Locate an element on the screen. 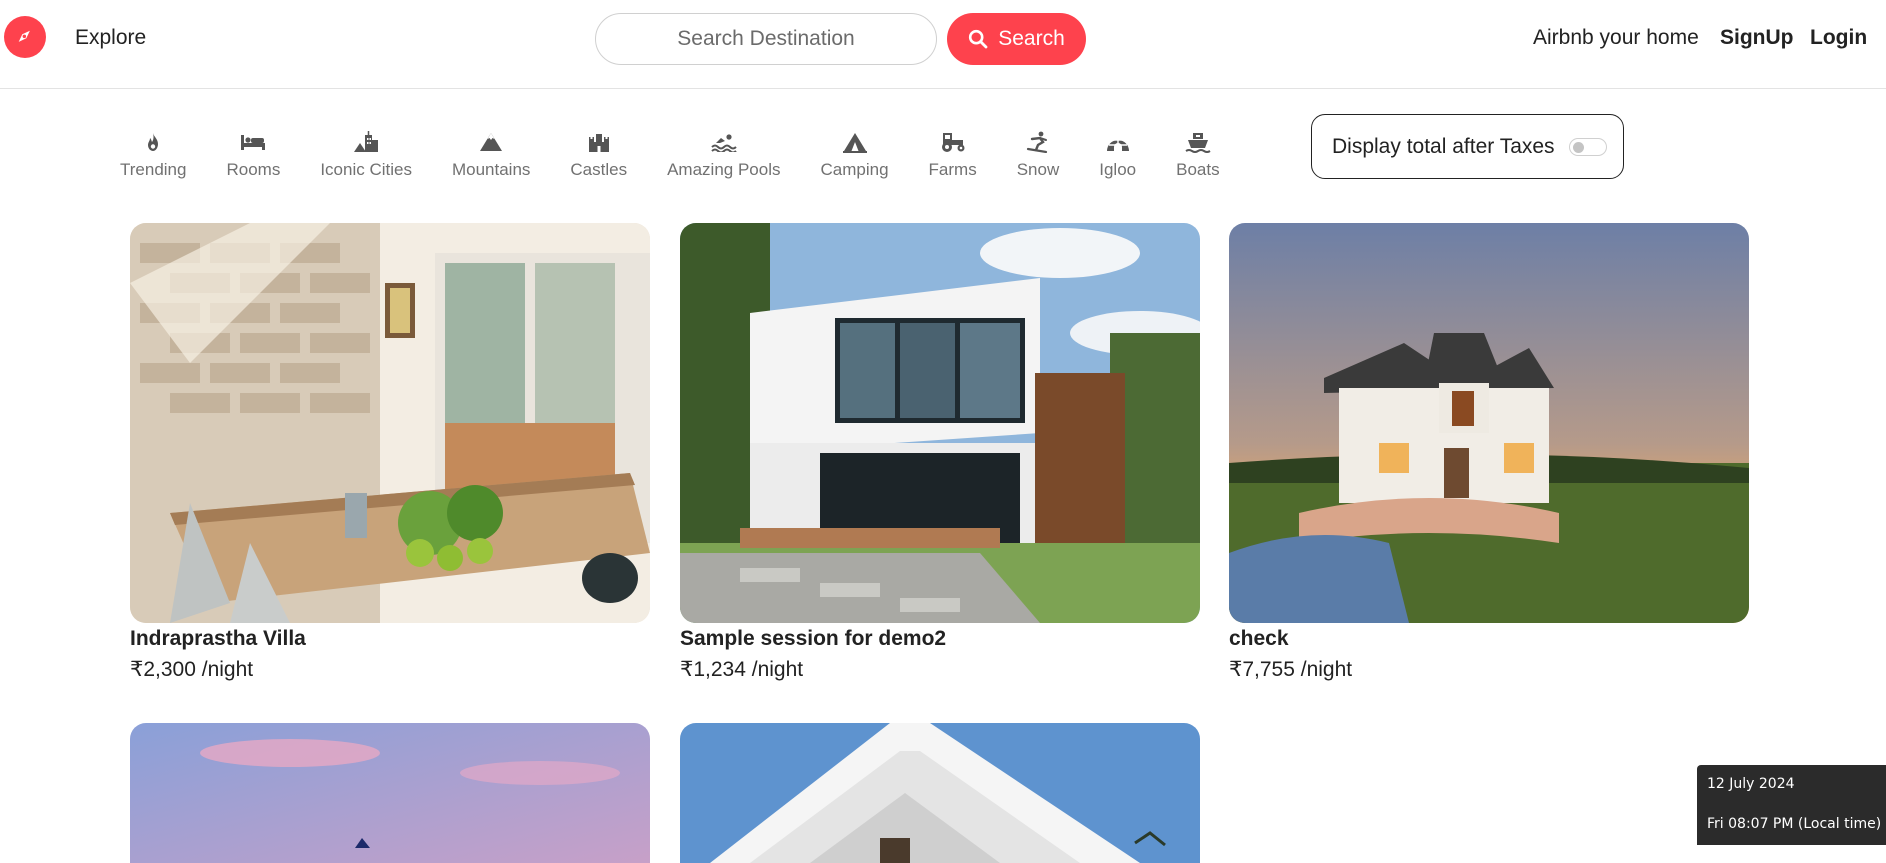  filter-iconic-cities: Iconic Cities is located at coordinates (366, 156).